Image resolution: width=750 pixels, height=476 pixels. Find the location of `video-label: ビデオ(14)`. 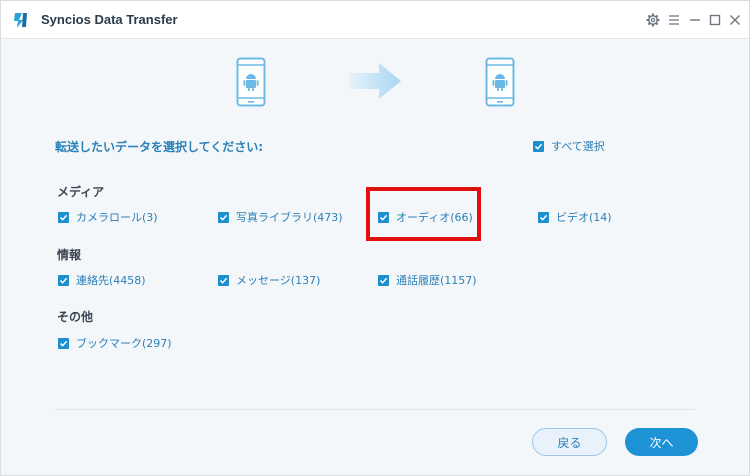

video-label: ビデオ(14) is located at coordinates (584, 217).